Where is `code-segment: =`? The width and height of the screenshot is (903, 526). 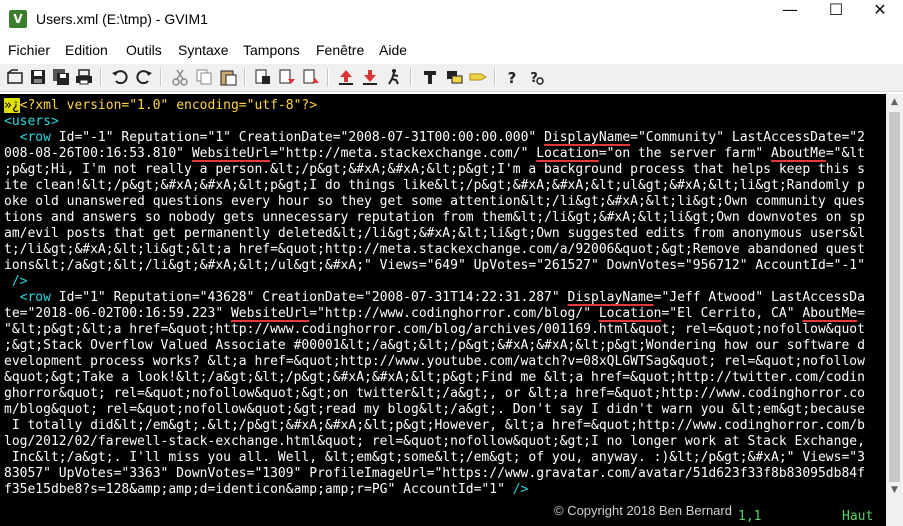
code-segment: = is located at coordinates (861, 313).